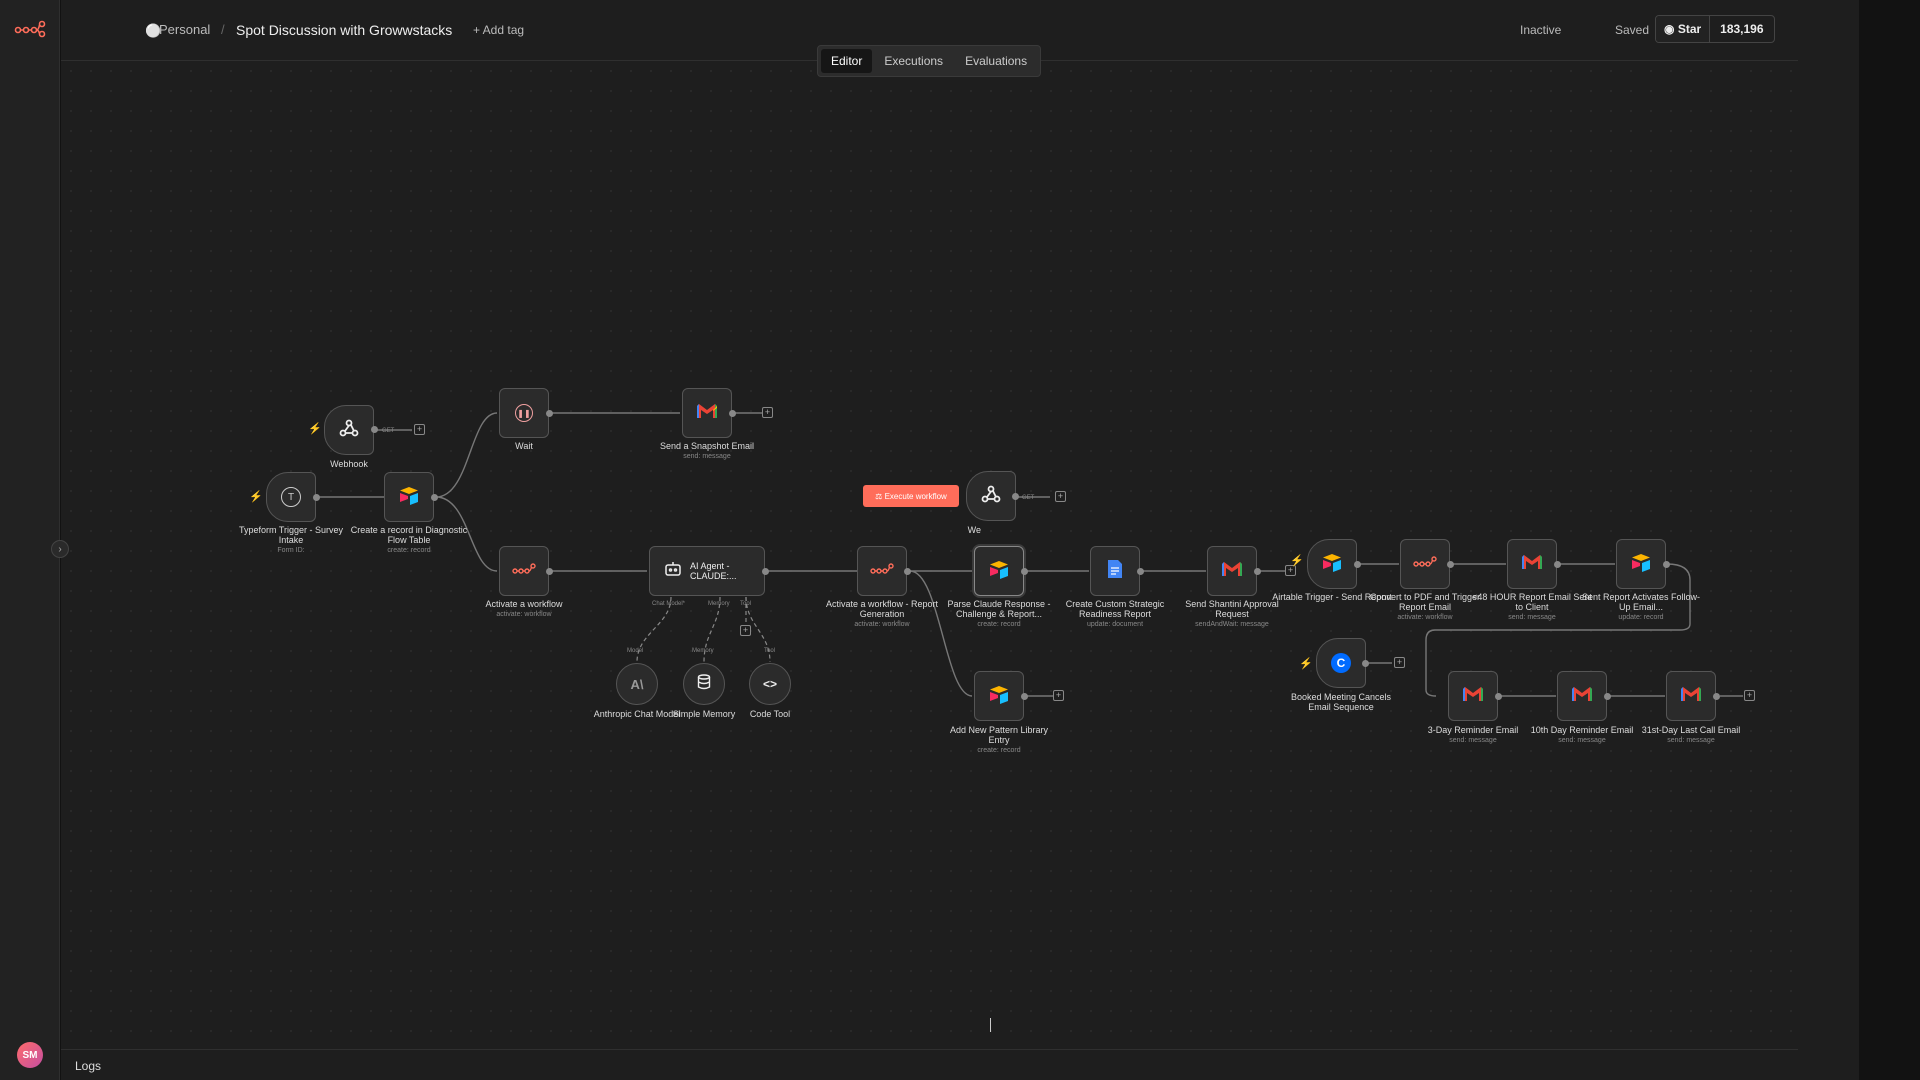 This screenshot has width=1920, height=1080. Describe the element at coordinates (30, 1055) in the screenshot. I see `user-avatar: SM` at that location.